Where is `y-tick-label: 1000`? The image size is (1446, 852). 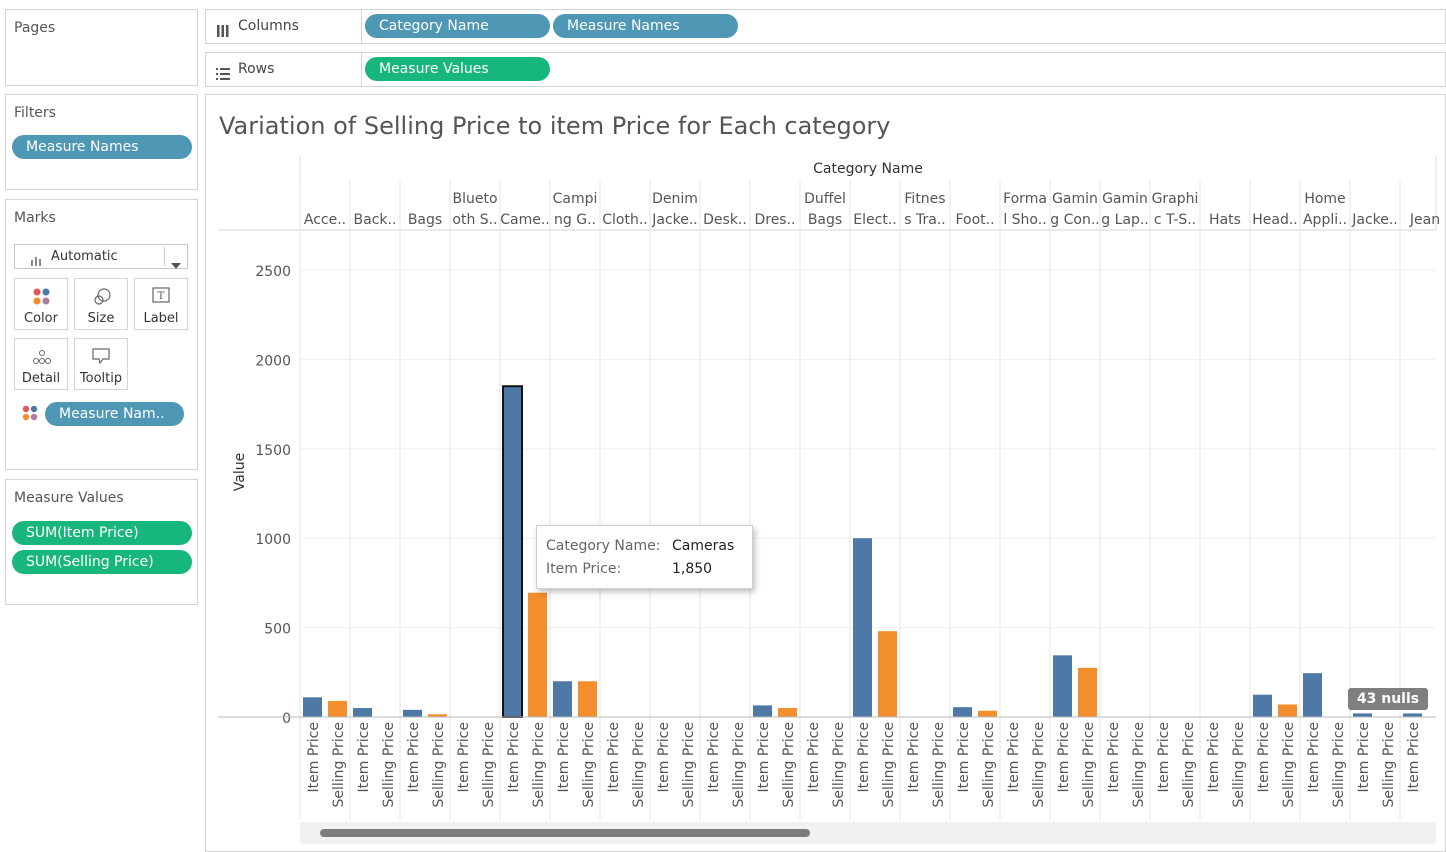 y-tick-label: 1000 is located at coordinates (273, 540).